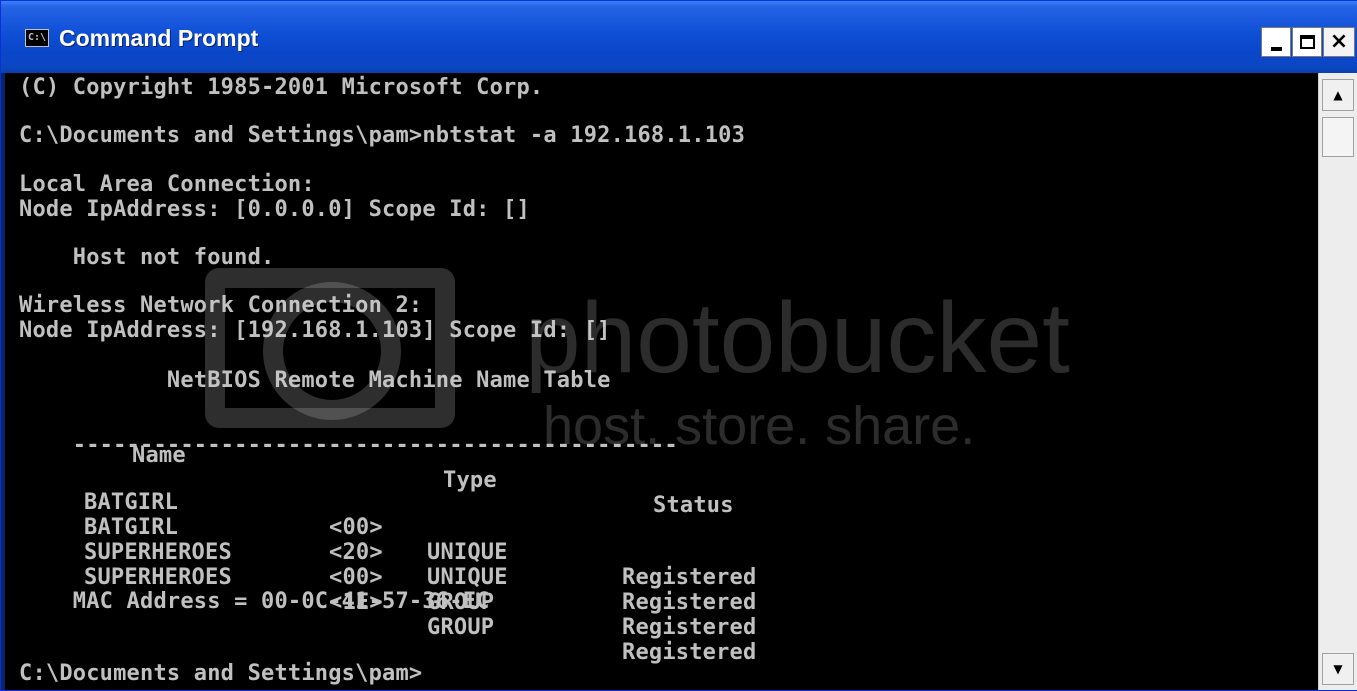  I want to click on title-bar: C:\ Command Prompt ×, so click(679, 37).